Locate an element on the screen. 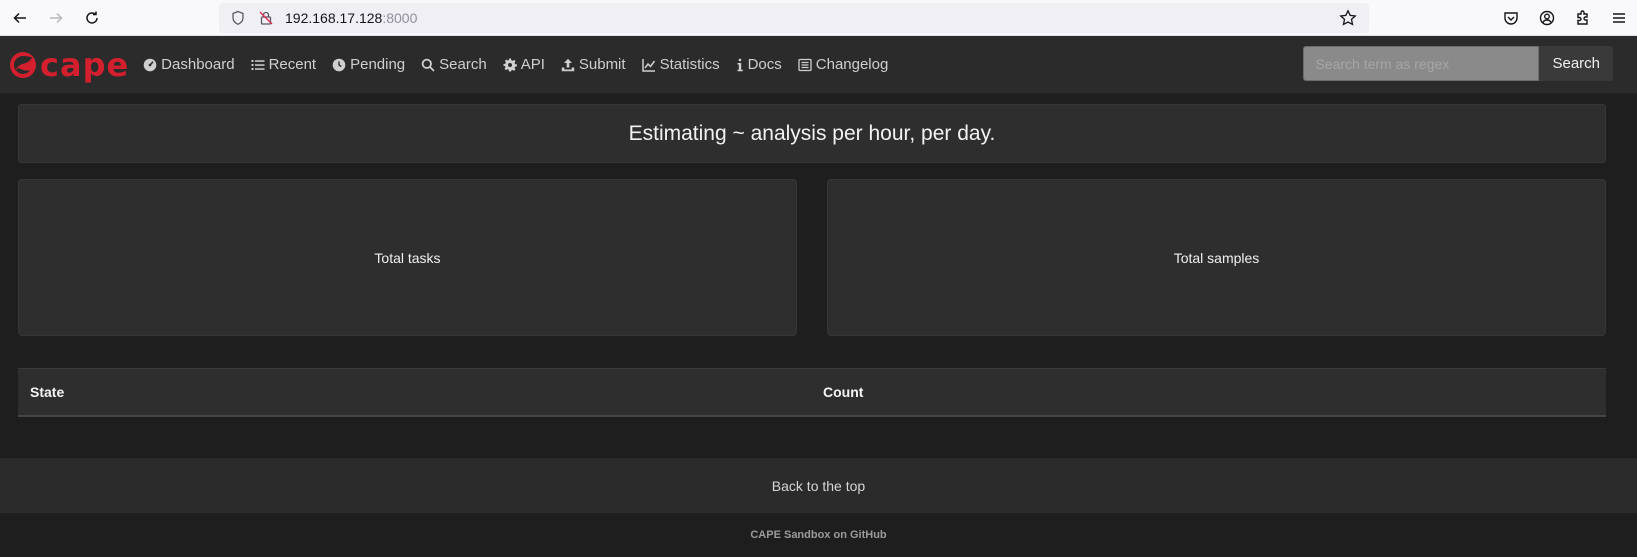 The image size is (1637, 557). nav-dashboard-label: Dashboard is located at coordinates (198, 64).